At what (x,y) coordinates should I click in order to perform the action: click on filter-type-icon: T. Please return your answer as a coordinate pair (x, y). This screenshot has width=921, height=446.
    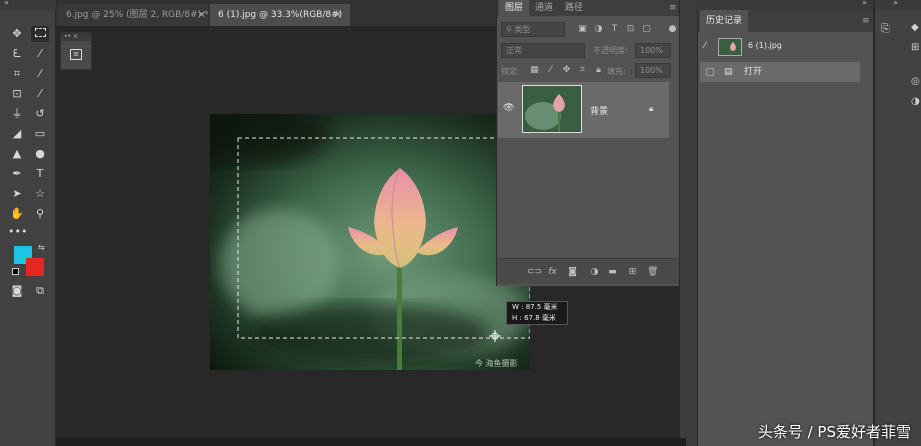
    Looking at the image, I should click on (614, 29).